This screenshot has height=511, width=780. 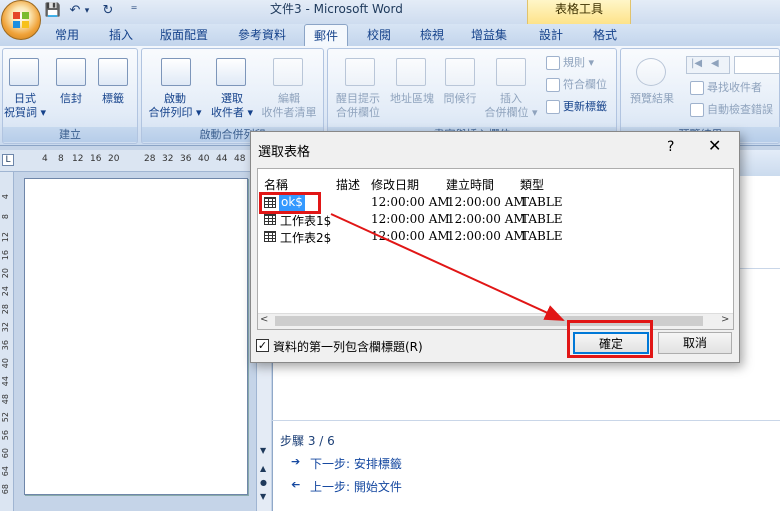 I want to click on annotation-arrow-icon, so click(x=447, y=267).